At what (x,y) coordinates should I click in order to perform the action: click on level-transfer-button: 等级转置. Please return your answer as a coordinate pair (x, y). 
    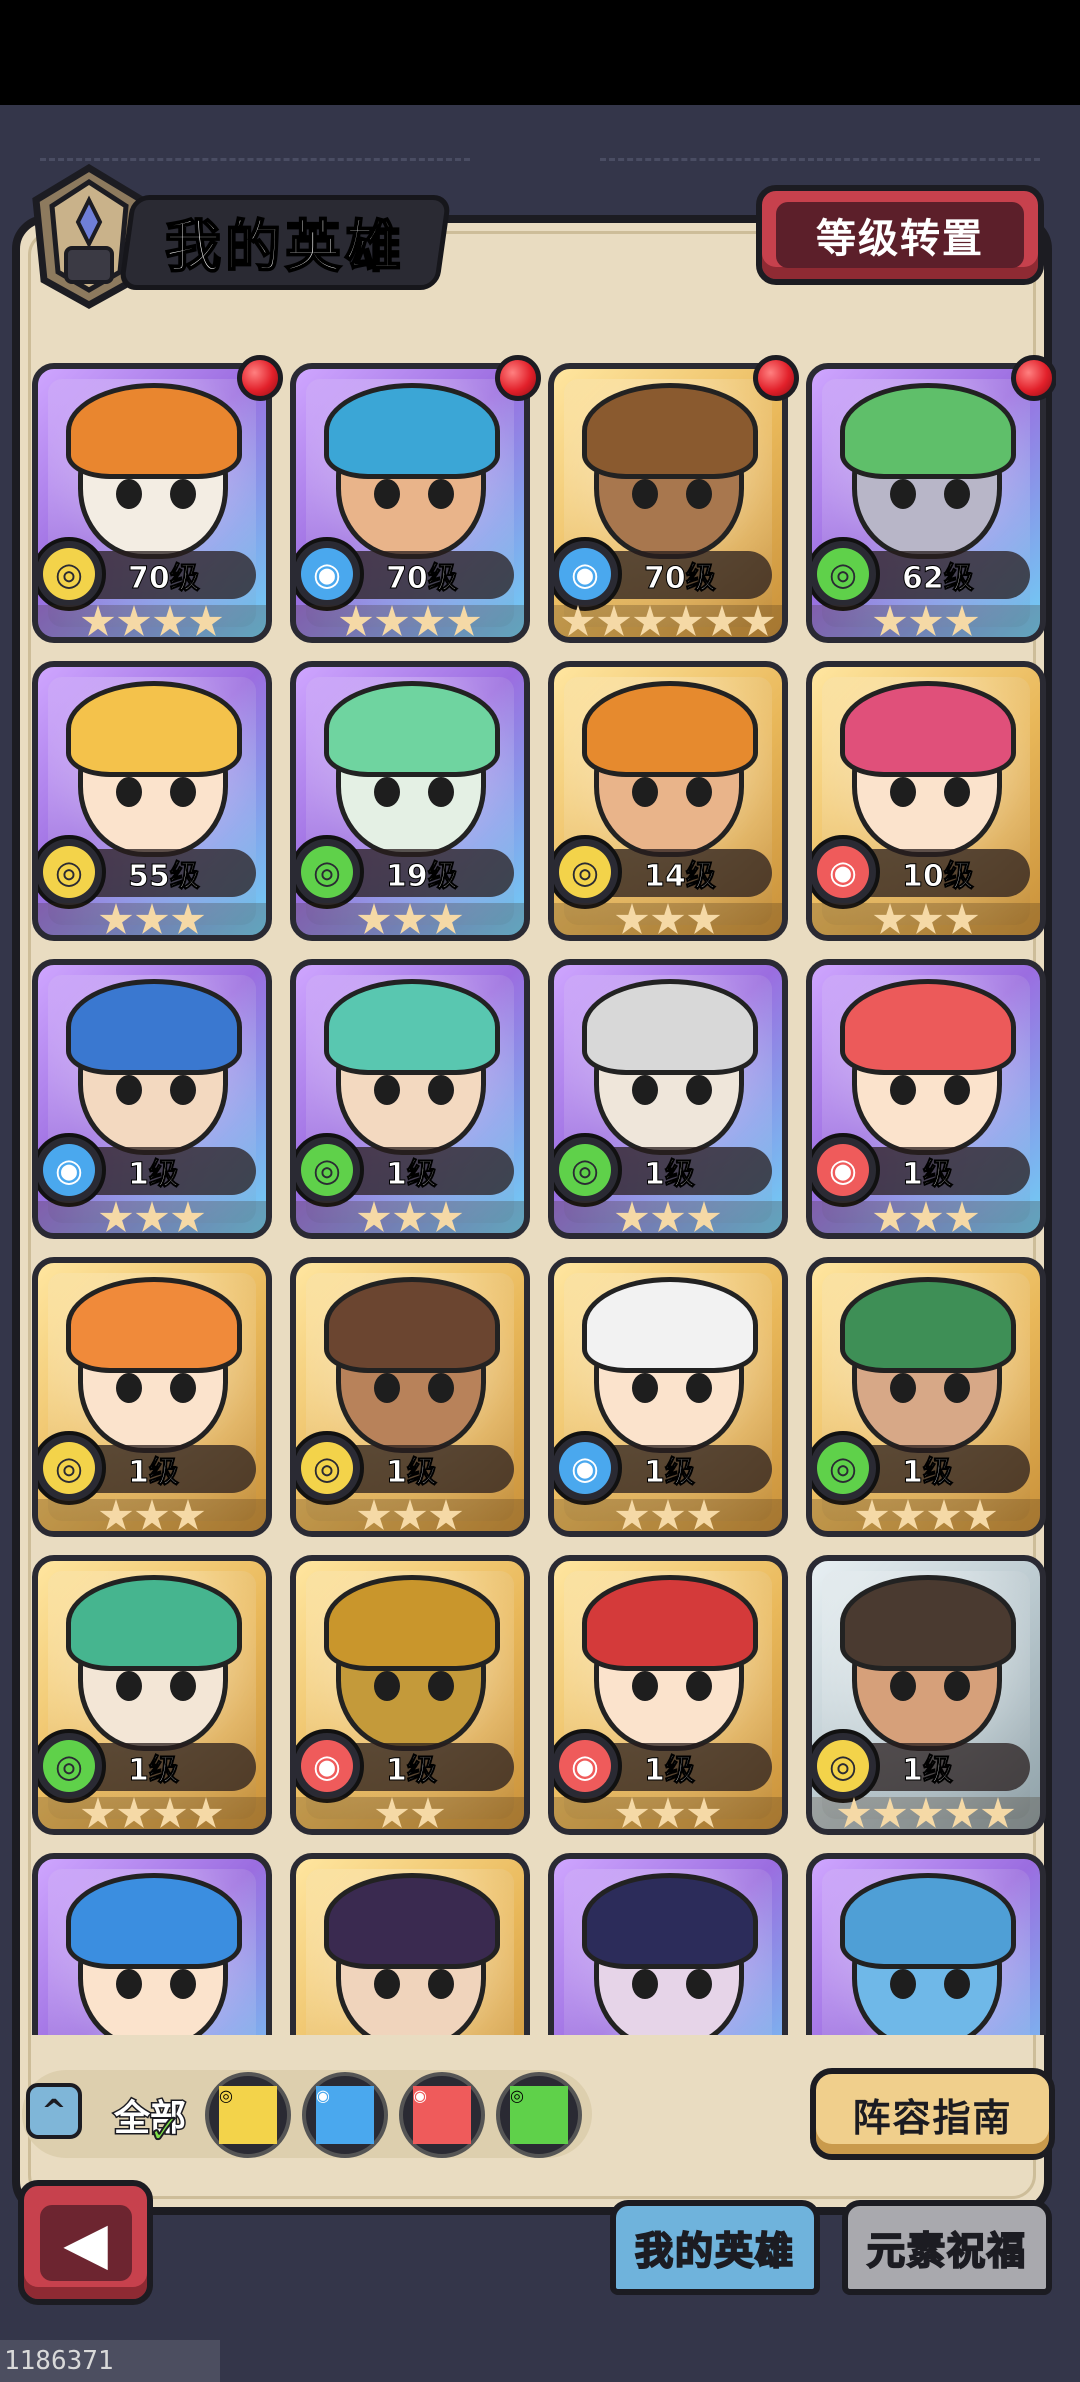
    Looking at the image, I should click on (900, 235).